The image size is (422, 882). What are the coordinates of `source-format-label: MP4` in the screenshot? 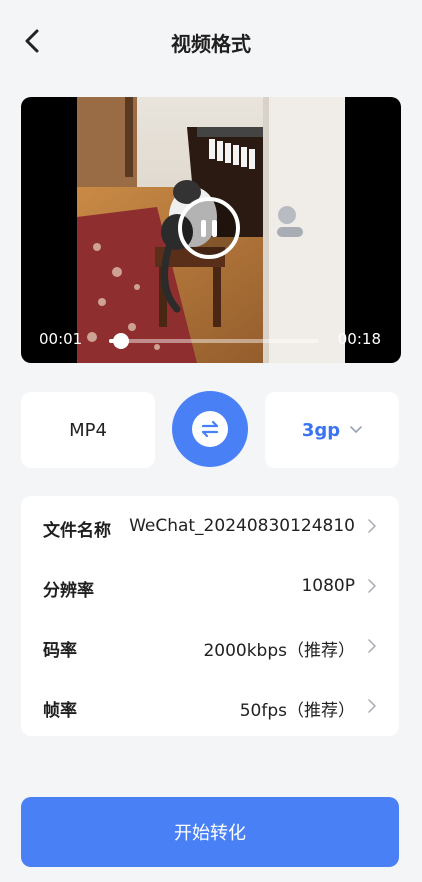 It's located at (88, 430).